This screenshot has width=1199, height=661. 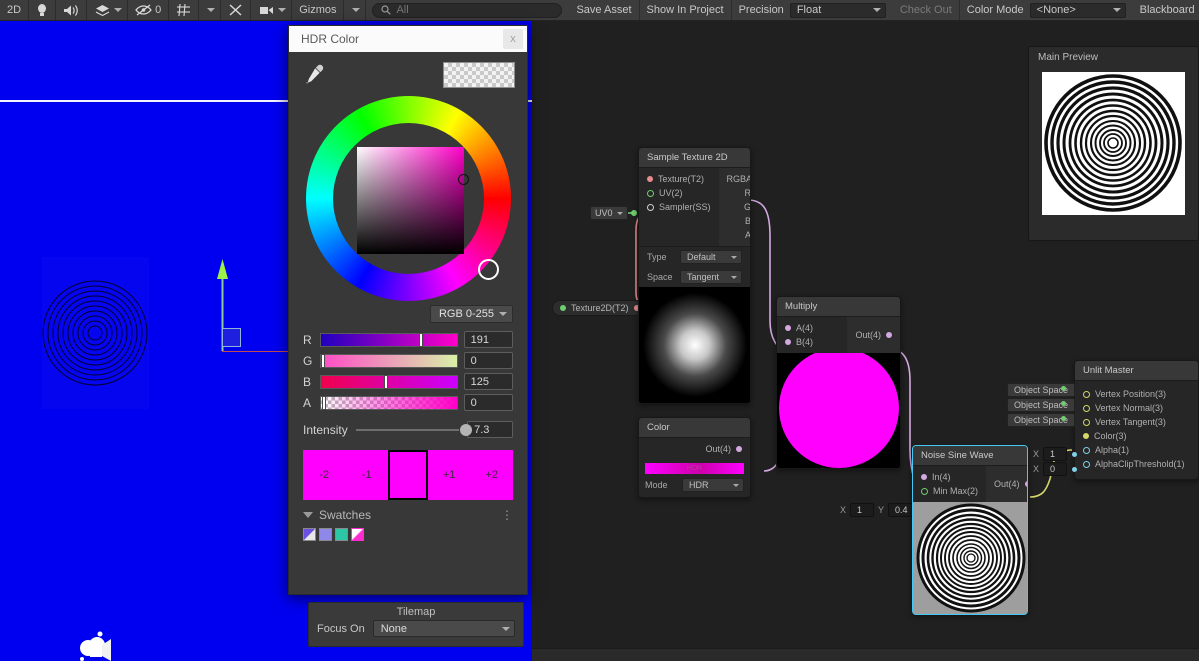 I want to click on alpha-port-dot, so click(x=1075, y=454).